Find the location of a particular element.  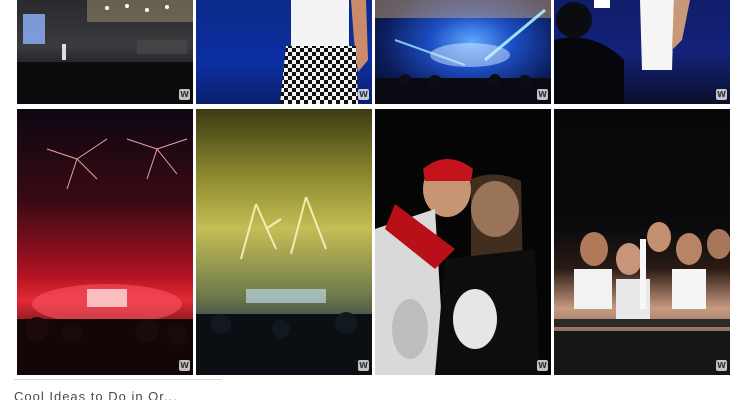

gallery-photo-2: W is located at coordinates (284, 52).